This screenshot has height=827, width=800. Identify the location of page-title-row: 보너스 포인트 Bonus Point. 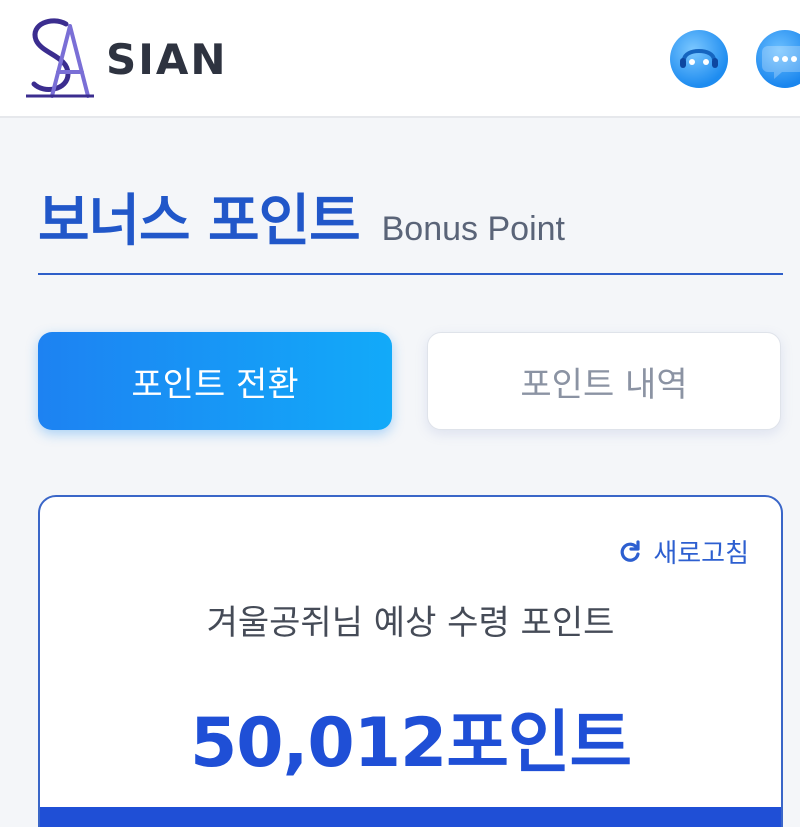
(301, 216).